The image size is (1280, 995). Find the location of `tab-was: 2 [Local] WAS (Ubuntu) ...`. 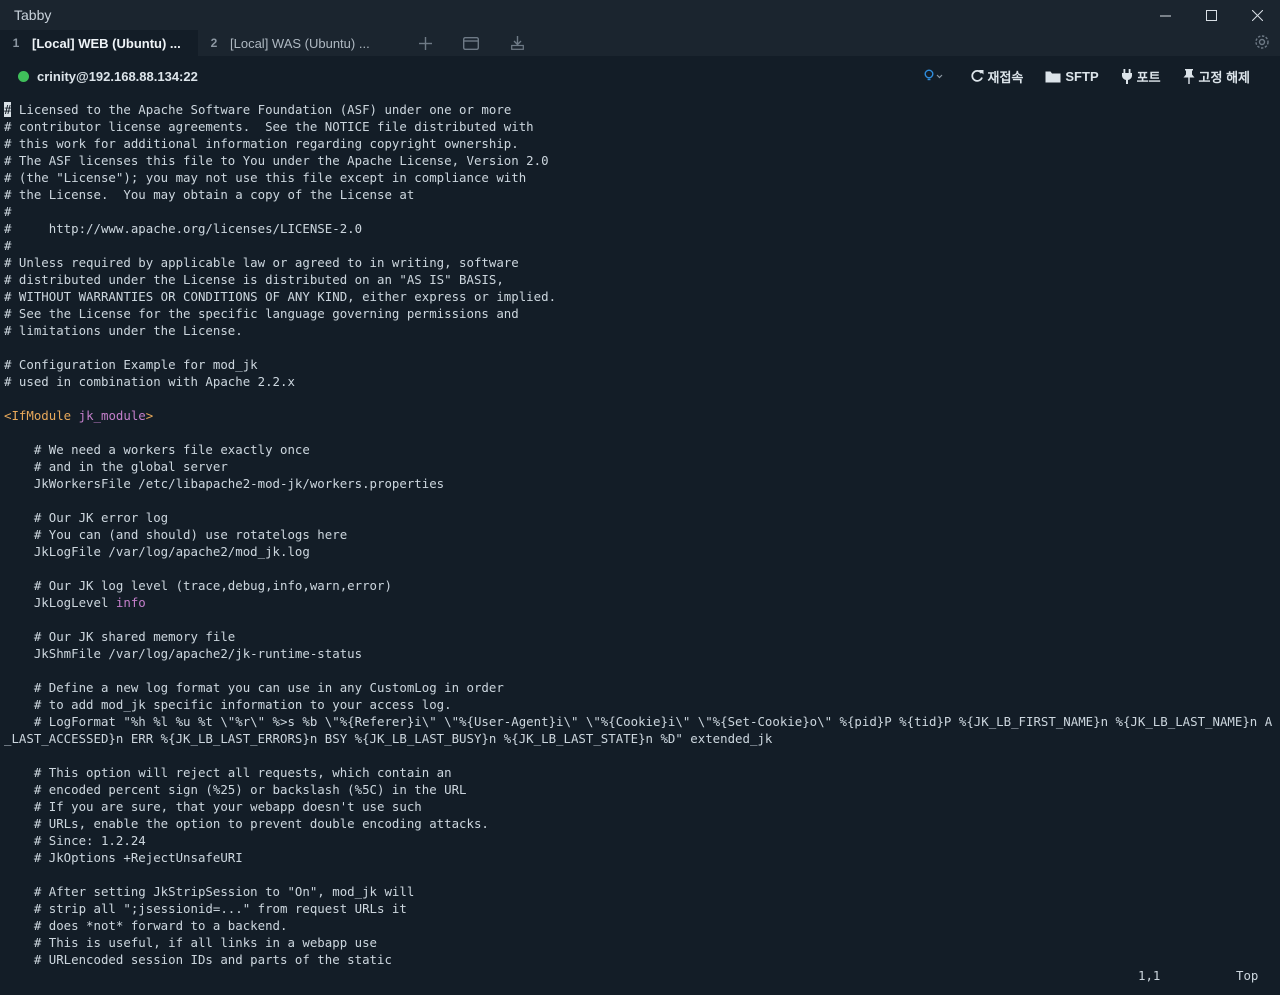

tab-was: 2 [Local] WAS (Ubuntu) ... is located at coordinates (297, 43).